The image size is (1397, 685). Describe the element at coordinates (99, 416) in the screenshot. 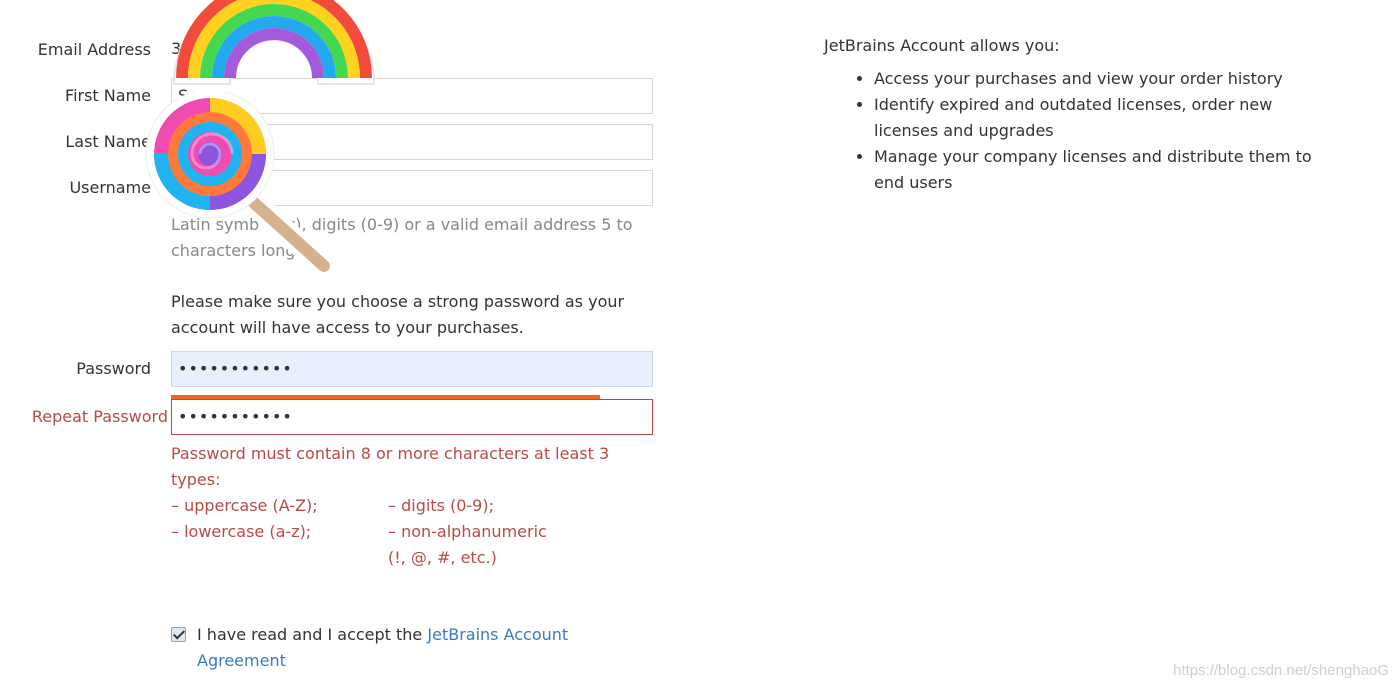

I see `repeat-password-label: Repeat Password` at that location.